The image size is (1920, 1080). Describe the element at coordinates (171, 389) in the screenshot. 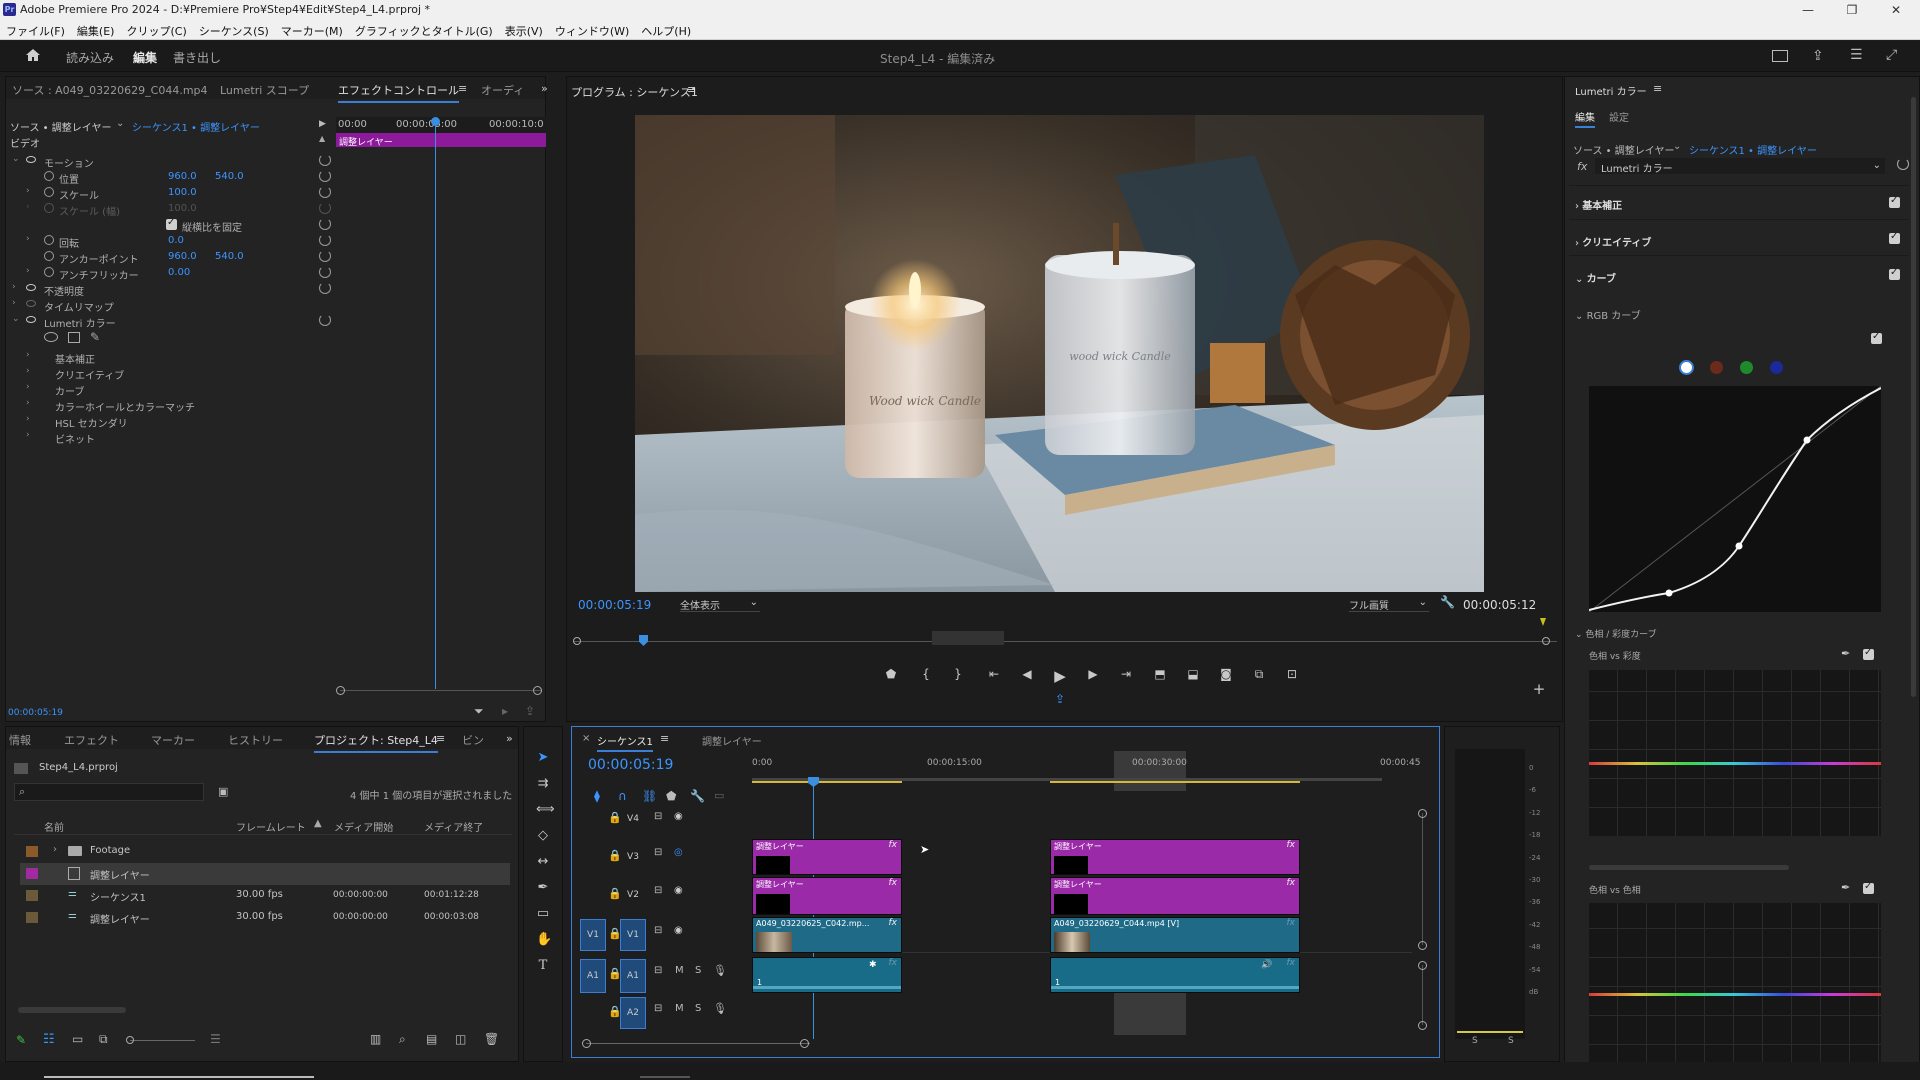

I see `curves-row: › カーブ` at that location.